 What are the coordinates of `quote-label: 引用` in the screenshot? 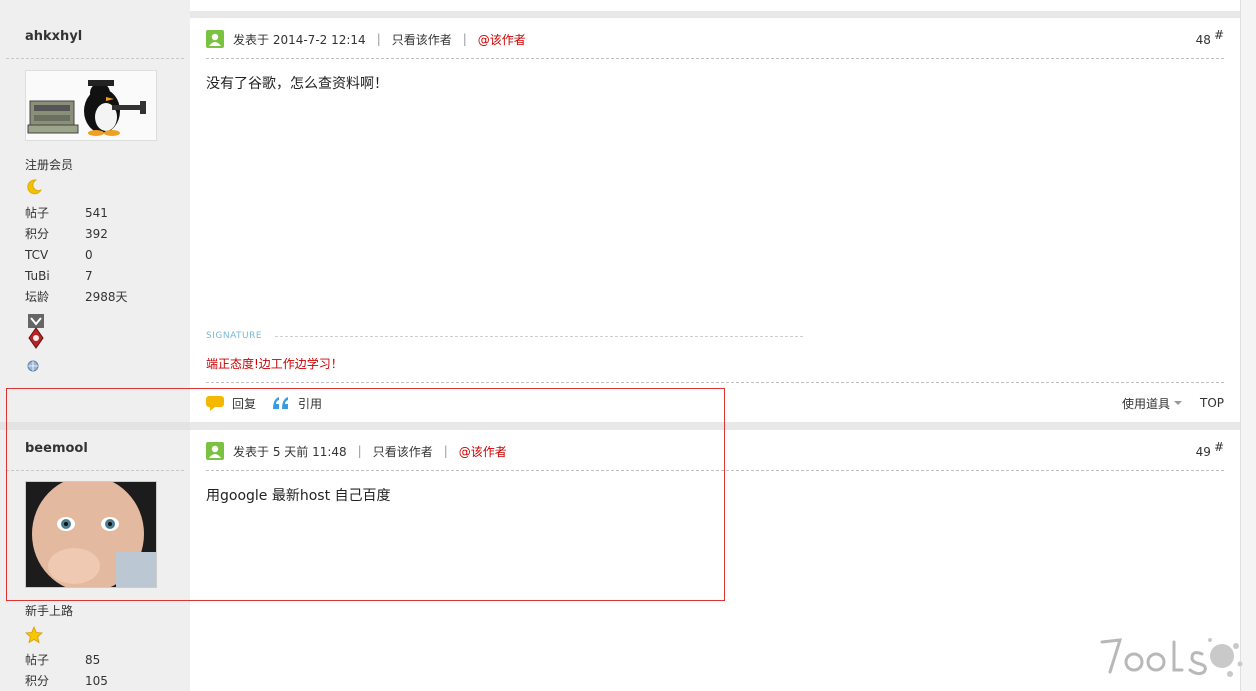 It's located at (310, 403).